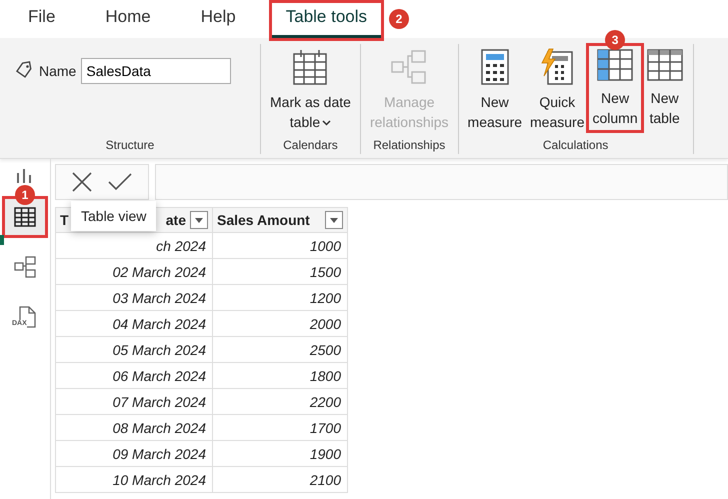 The height and width of the screenshot is (499, 728). What do you see at coordinates (25, 267) in the screenshot?
I see `model-icon` at bounding box center [25, 267].